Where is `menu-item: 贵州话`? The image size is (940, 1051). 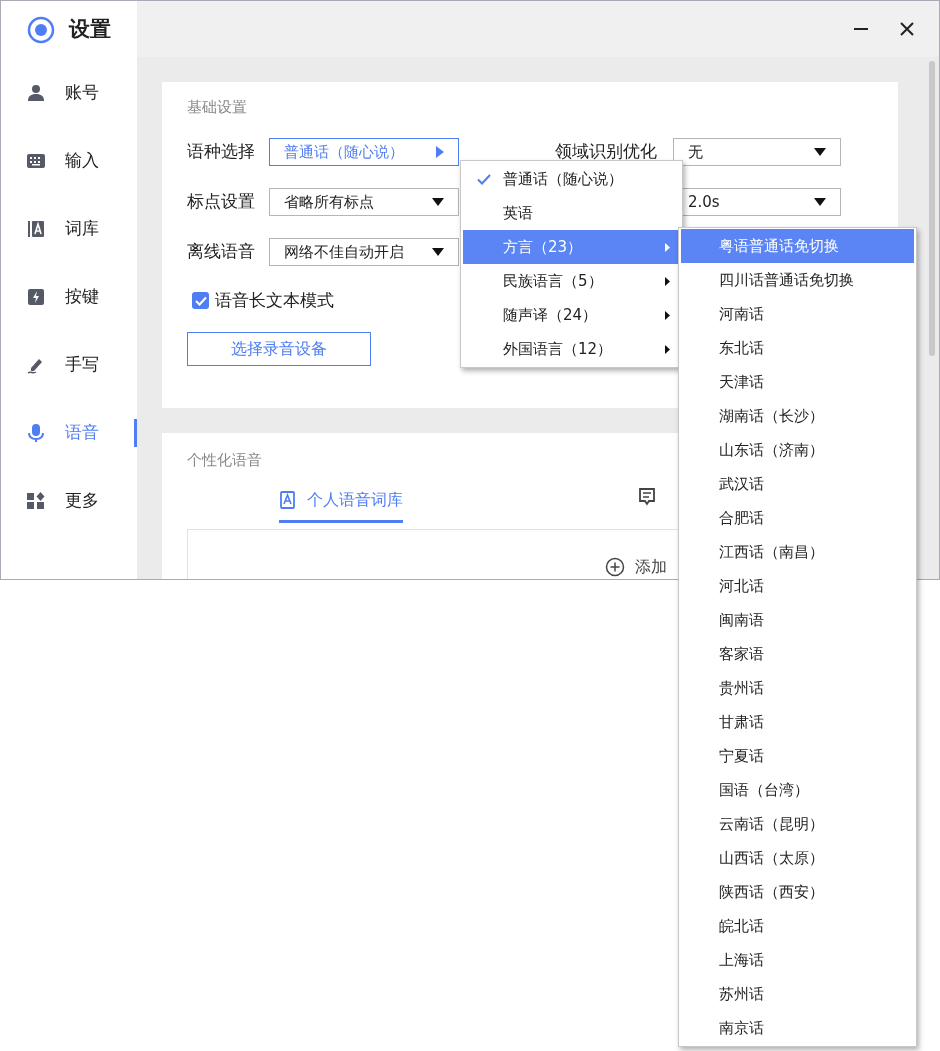
menu-item: 贵州话 is located at coordinates (797, 688).